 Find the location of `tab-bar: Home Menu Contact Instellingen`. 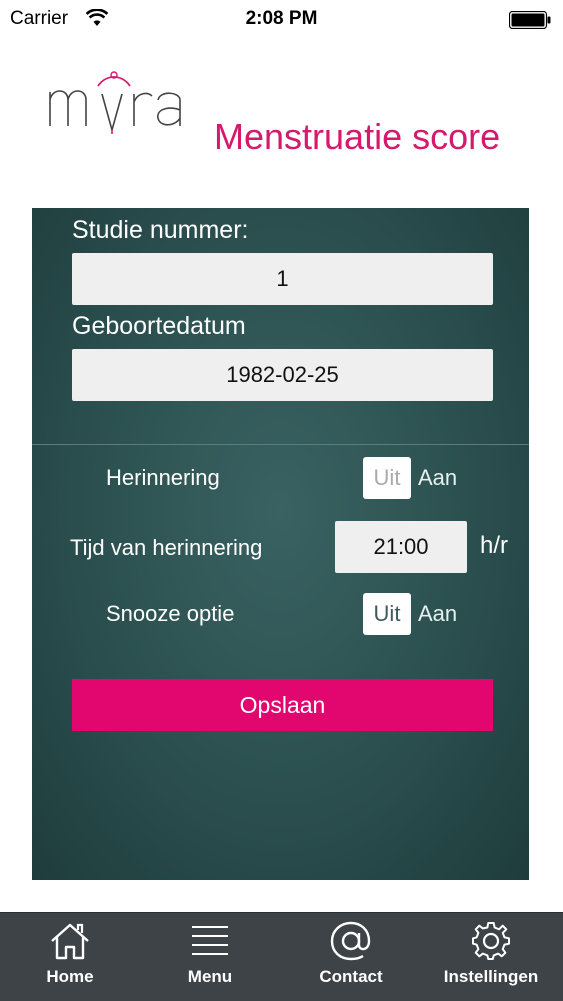

tab-bar: Home Menu Contact Instellingen is located at coordinates (281, 956).